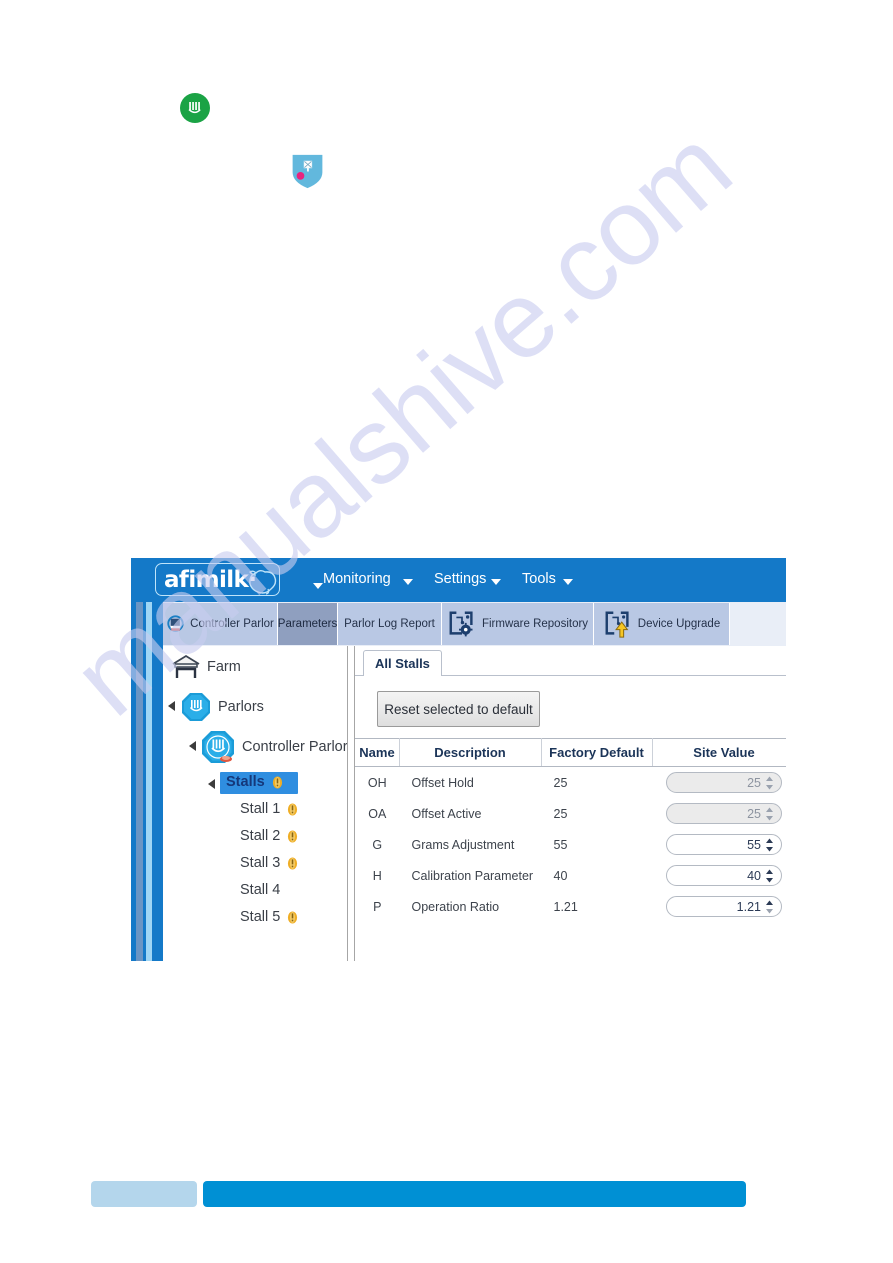  I want to click on tree-item-farm-label: Farm, so click(224, 667).